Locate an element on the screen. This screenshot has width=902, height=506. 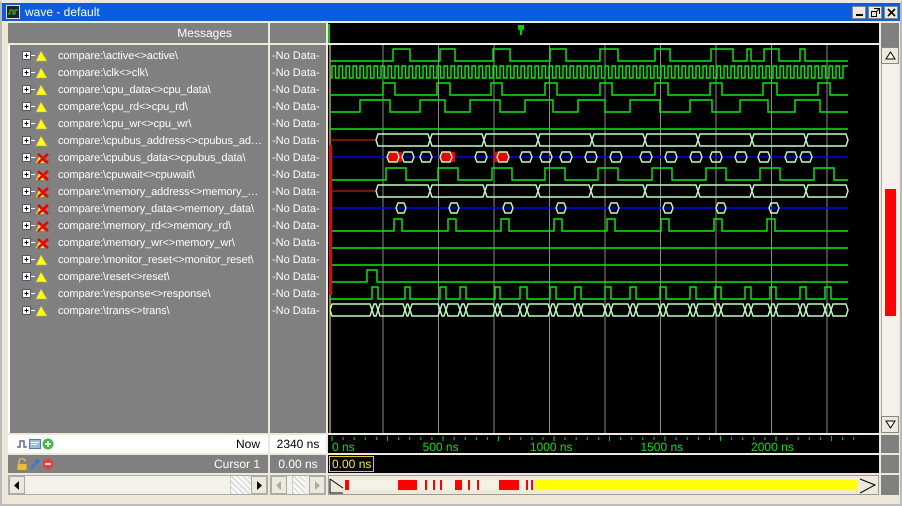
scroll-right-button is located at coordinates (259, 485).